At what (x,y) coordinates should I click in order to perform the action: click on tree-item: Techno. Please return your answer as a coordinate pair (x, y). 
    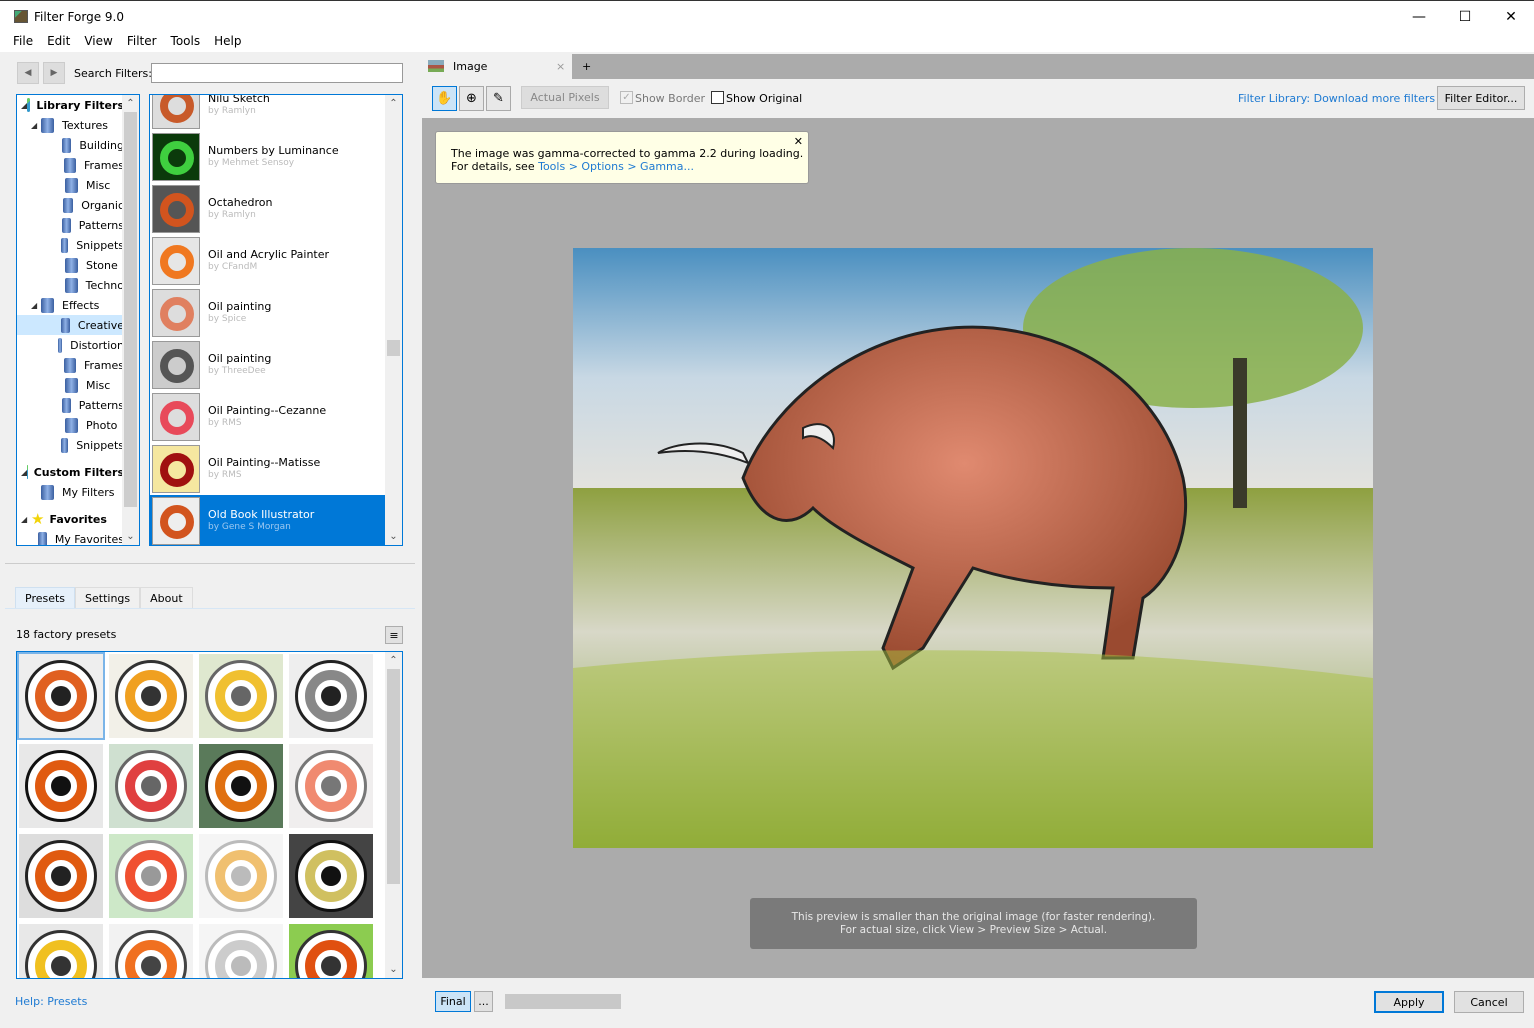
    Looking at the image, I should click on (70, 285).